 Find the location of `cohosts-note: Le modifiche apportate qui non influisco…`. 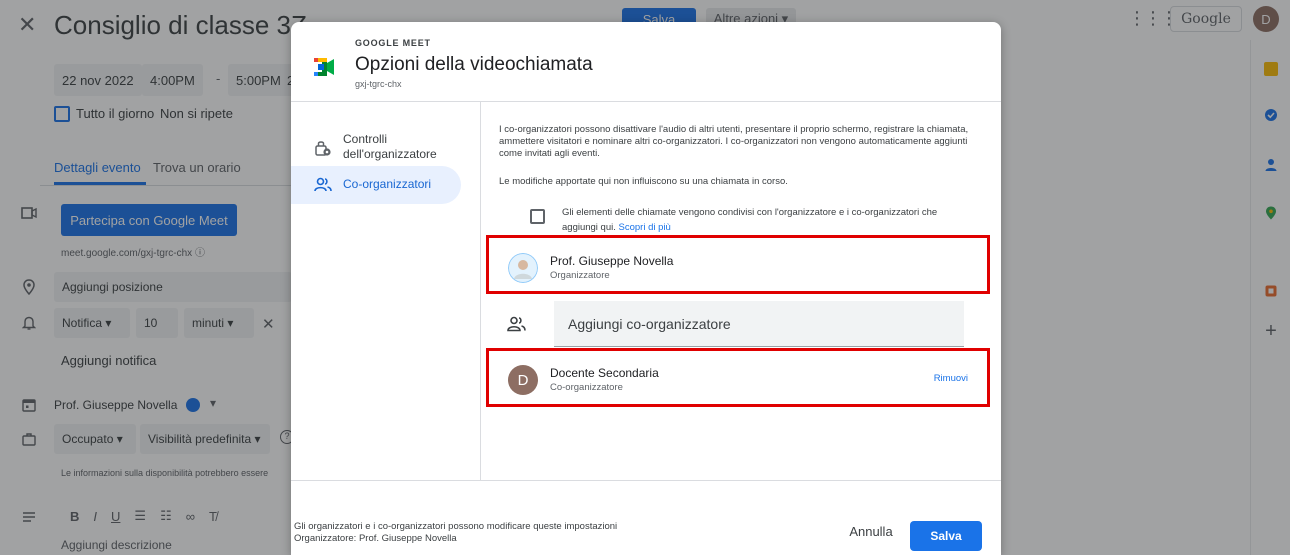

cohosts-note: Le modifiche apportate qui non influisco… is located at coordinates (643, 181).